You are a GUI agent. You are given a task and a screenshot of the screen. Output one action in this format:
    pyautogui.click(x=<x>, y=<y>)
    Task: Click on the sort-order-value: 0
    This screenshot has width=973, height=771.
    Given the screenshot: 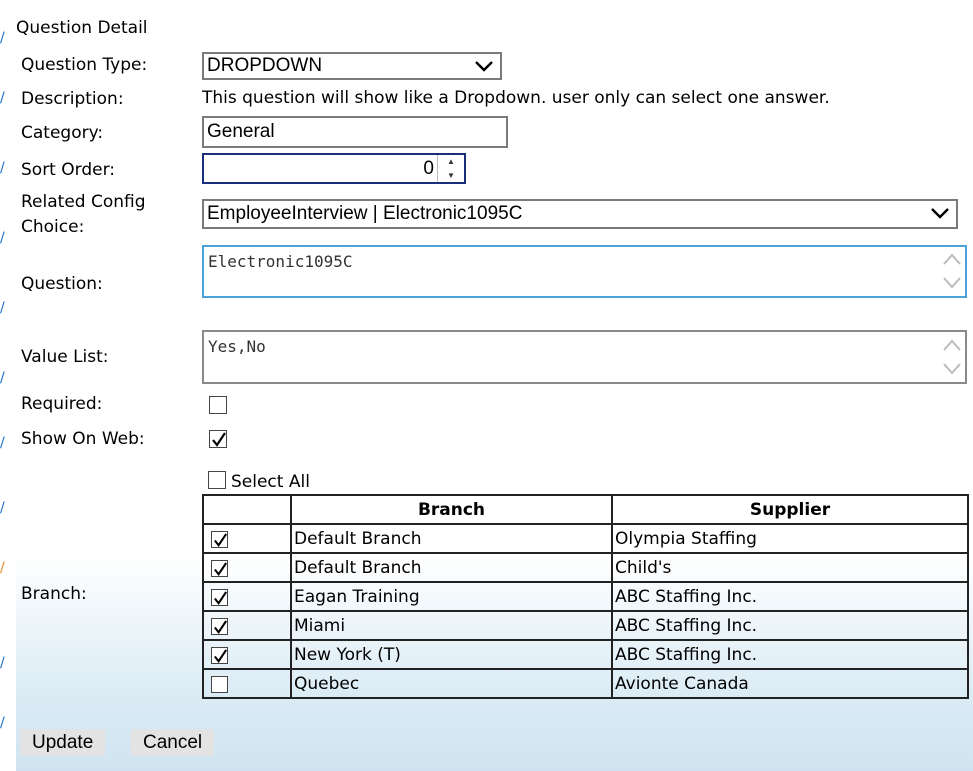 What is the action you would take?
    pyautogui.click(x=428, y=168)
    